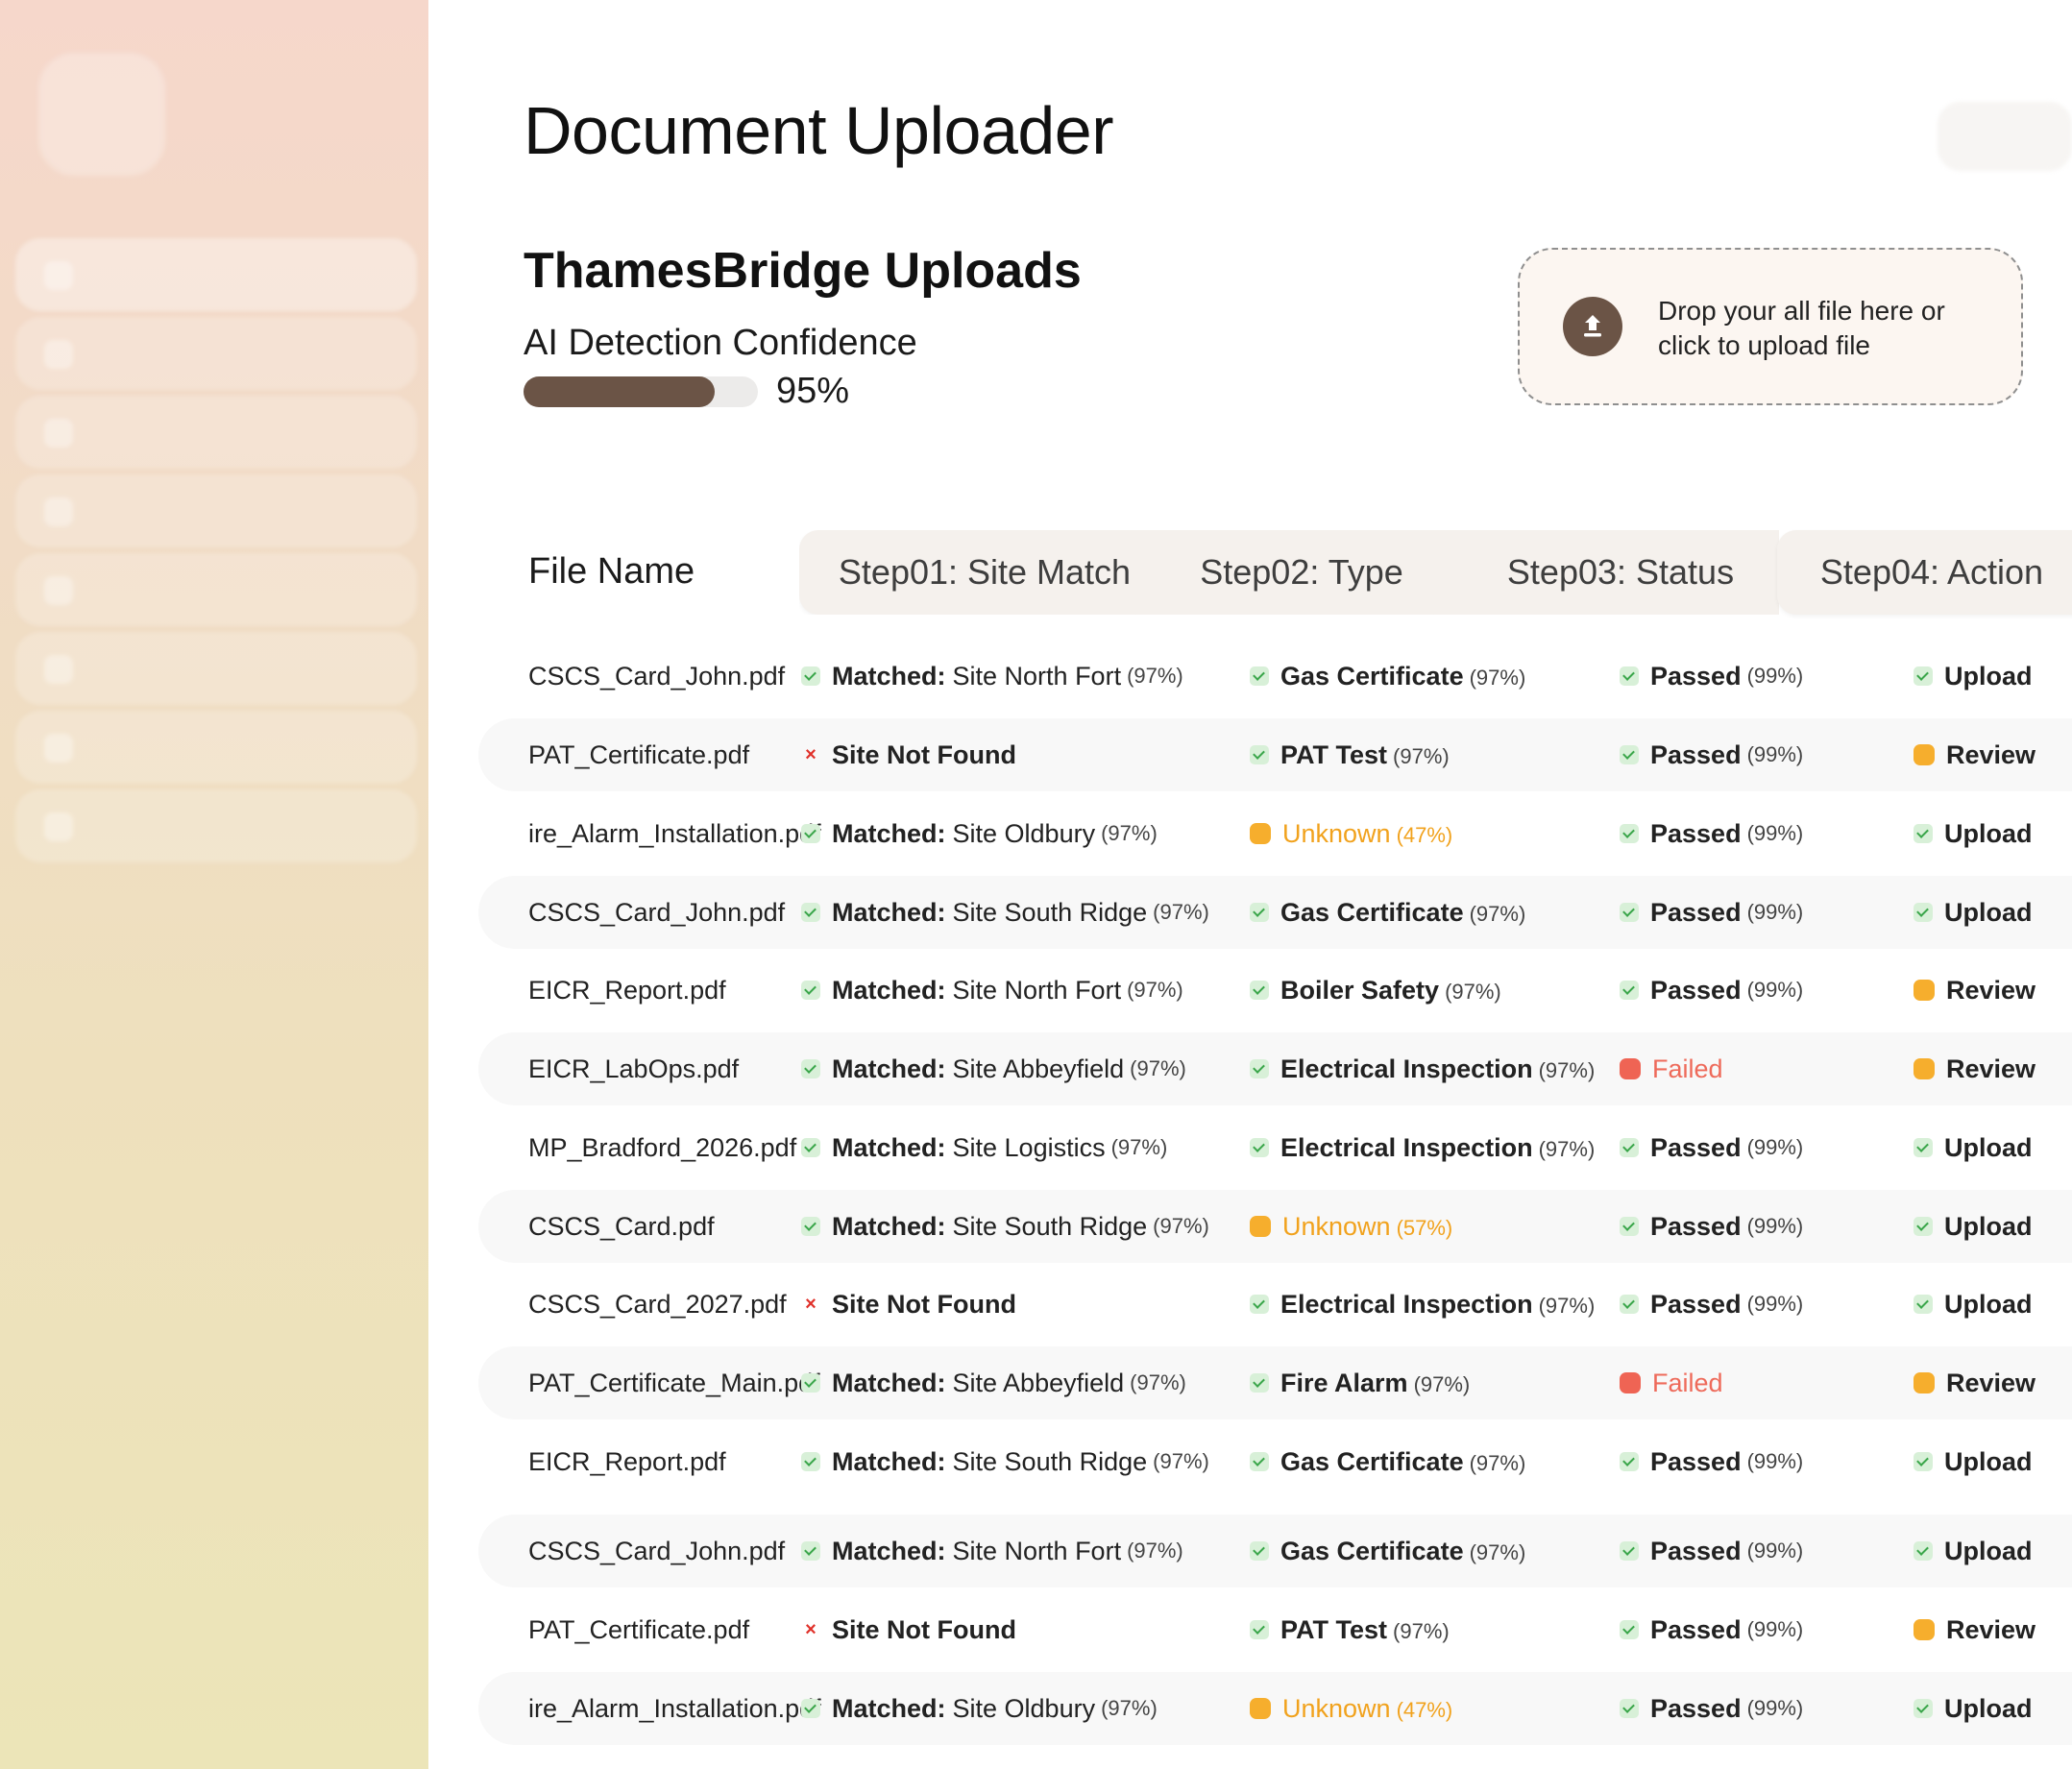 This screenshot has height=1769, width=2072. What do you see at coordinates (2005, 136) in the screenshot?
I see `header-action` at bounding box center [2005, 136].